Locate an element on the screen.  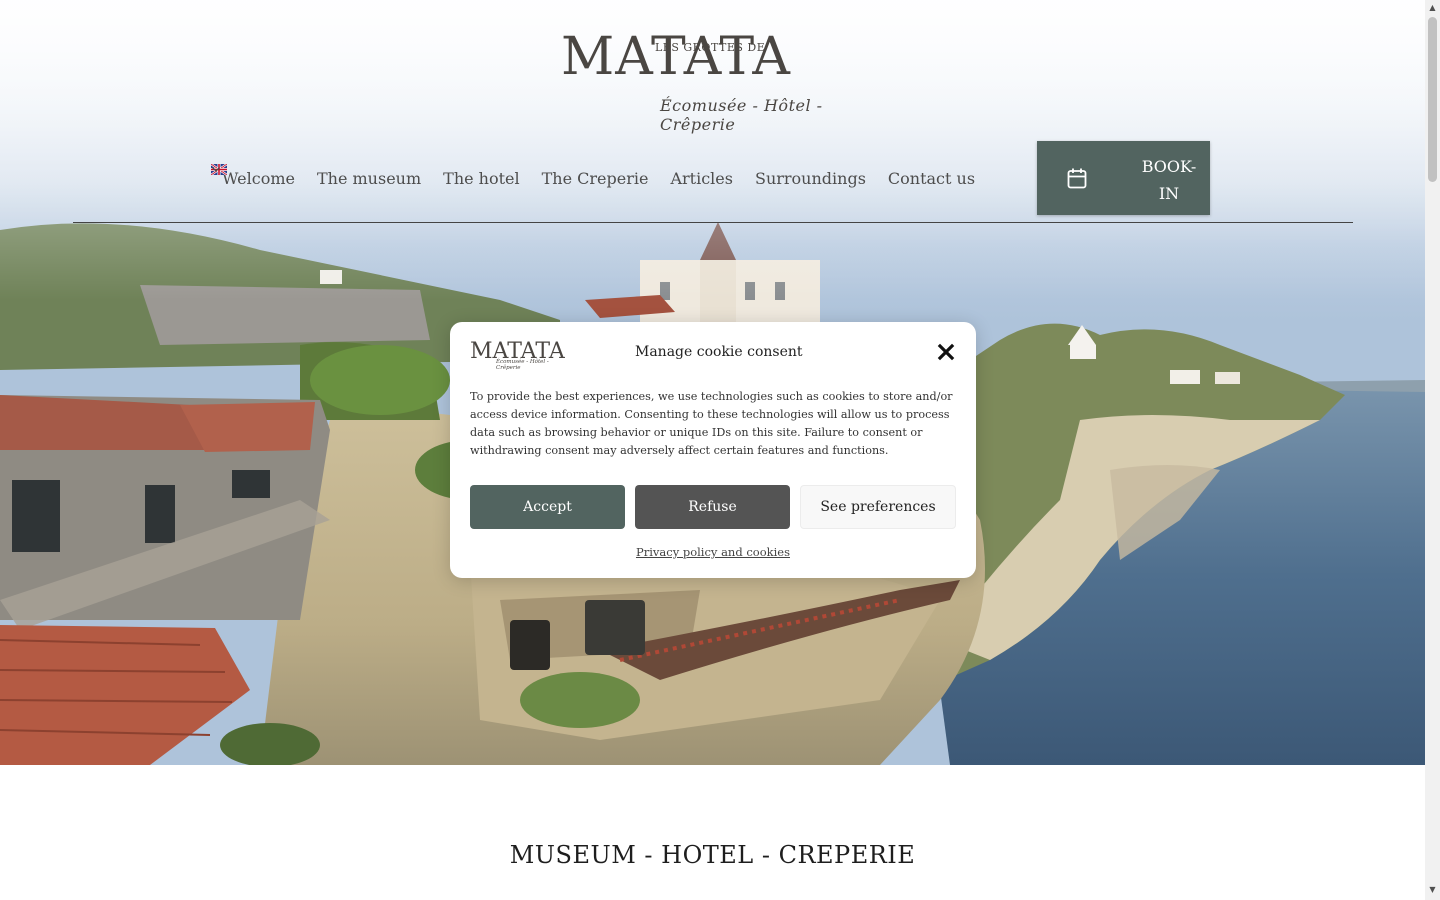
cookie-logo-tagline: Écomusée - Hôtel - Crêperie is located at coordinates (522, 365).